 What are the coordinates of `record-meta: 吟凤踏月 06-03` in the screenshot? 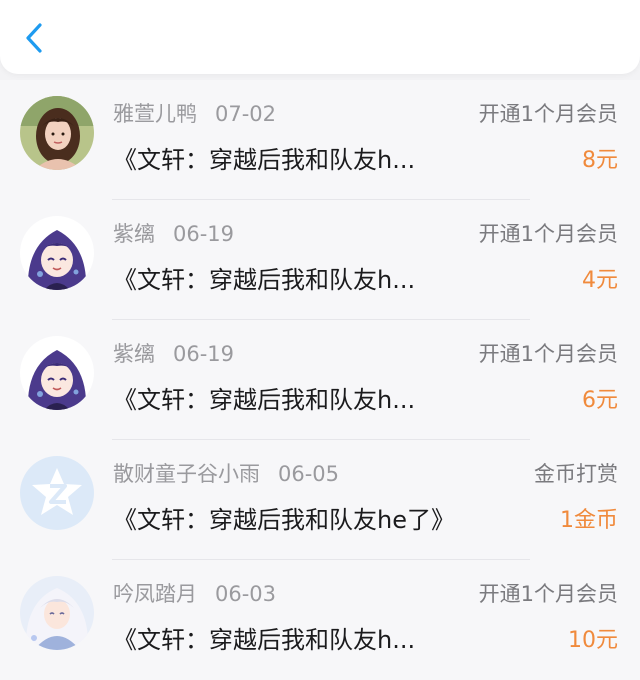 It's located at (194, 593).